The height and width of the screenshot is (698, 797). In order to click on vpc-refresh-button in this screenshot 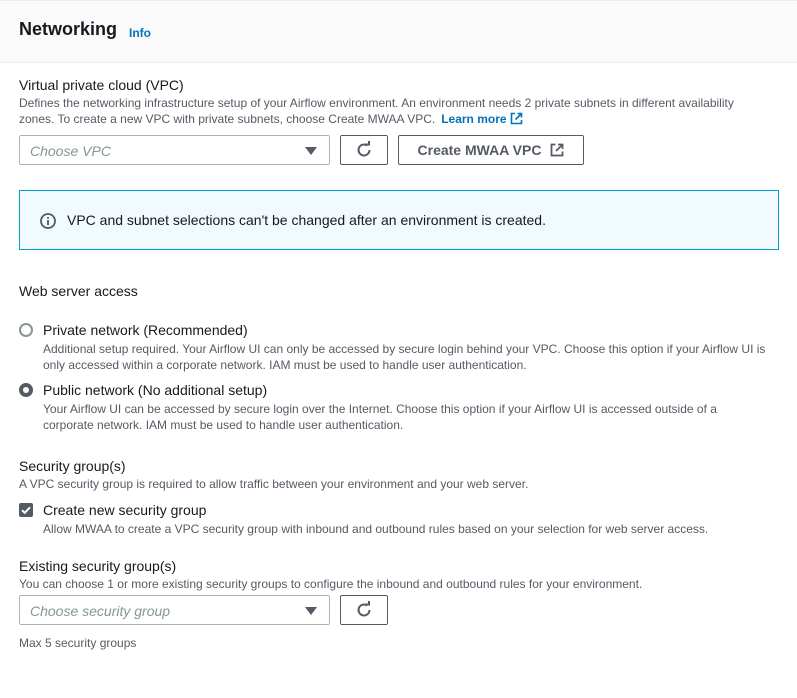, I will do `click(364, 150)`.